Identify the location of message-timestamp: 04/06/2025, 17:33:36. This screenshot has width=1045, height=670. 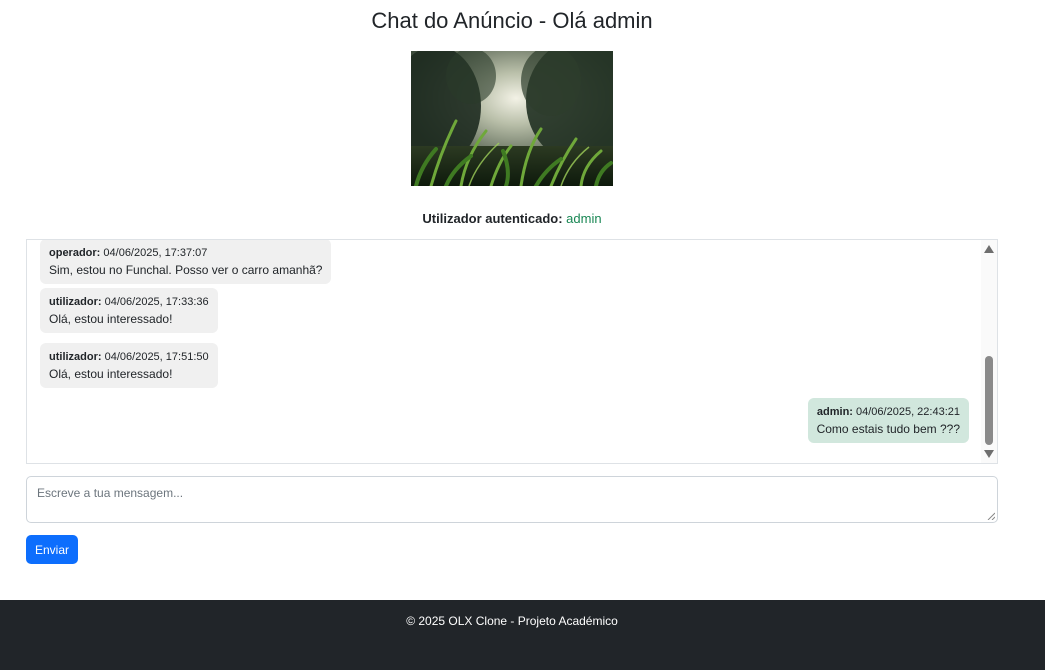
(156, 302).